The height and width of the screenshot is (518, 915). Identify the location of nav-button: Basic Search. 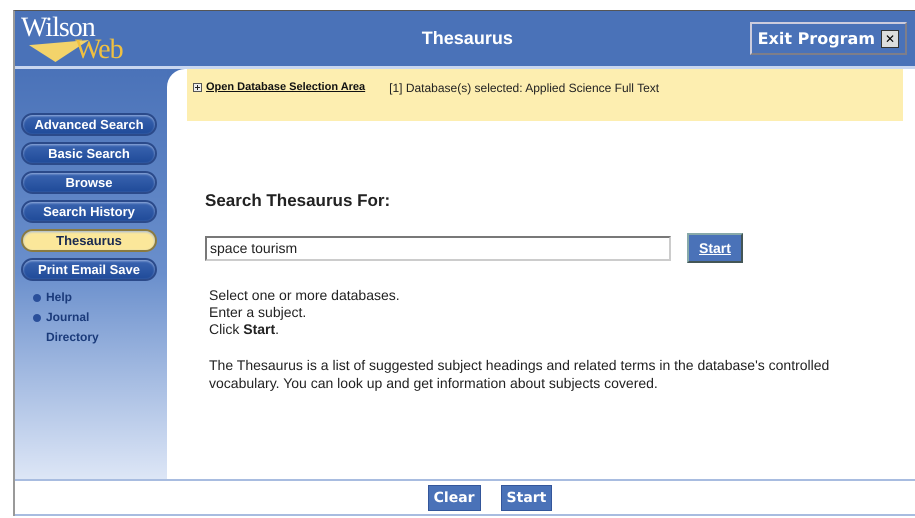
(89, 153).